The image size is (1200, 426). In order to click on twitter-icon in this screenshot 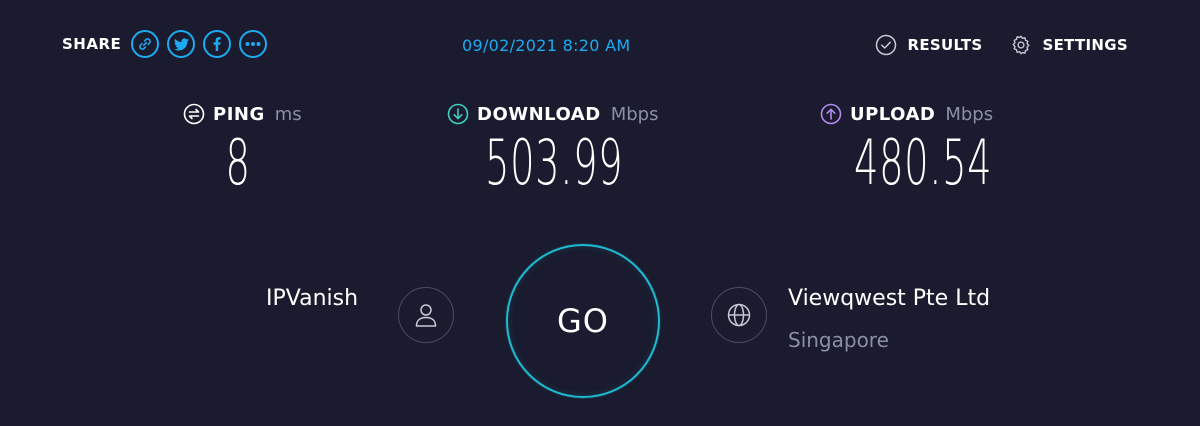, I will do `click(181, 43)`.